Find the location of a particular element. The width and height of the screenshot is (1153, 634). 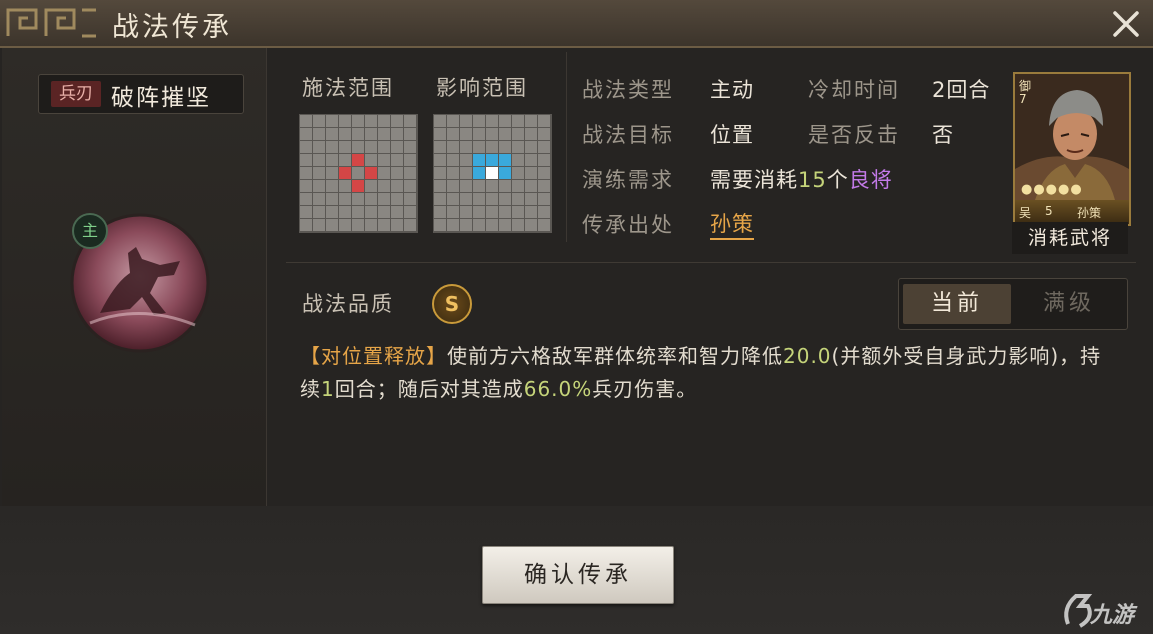

cast-range-grid is located at coordinates (358, 173).